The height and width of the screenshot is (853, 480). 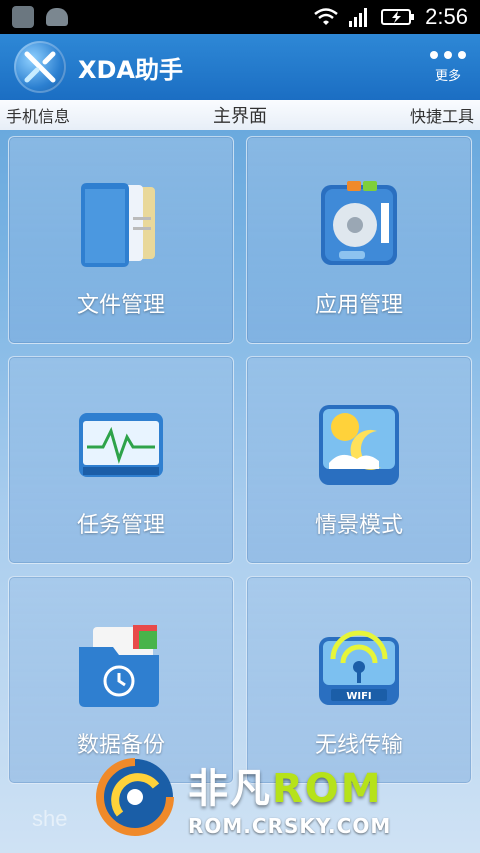 What do you see at coordinates (135, 797) in the screenshot?
I see `crsky-logo-icon` at bounding box center [135, 797].